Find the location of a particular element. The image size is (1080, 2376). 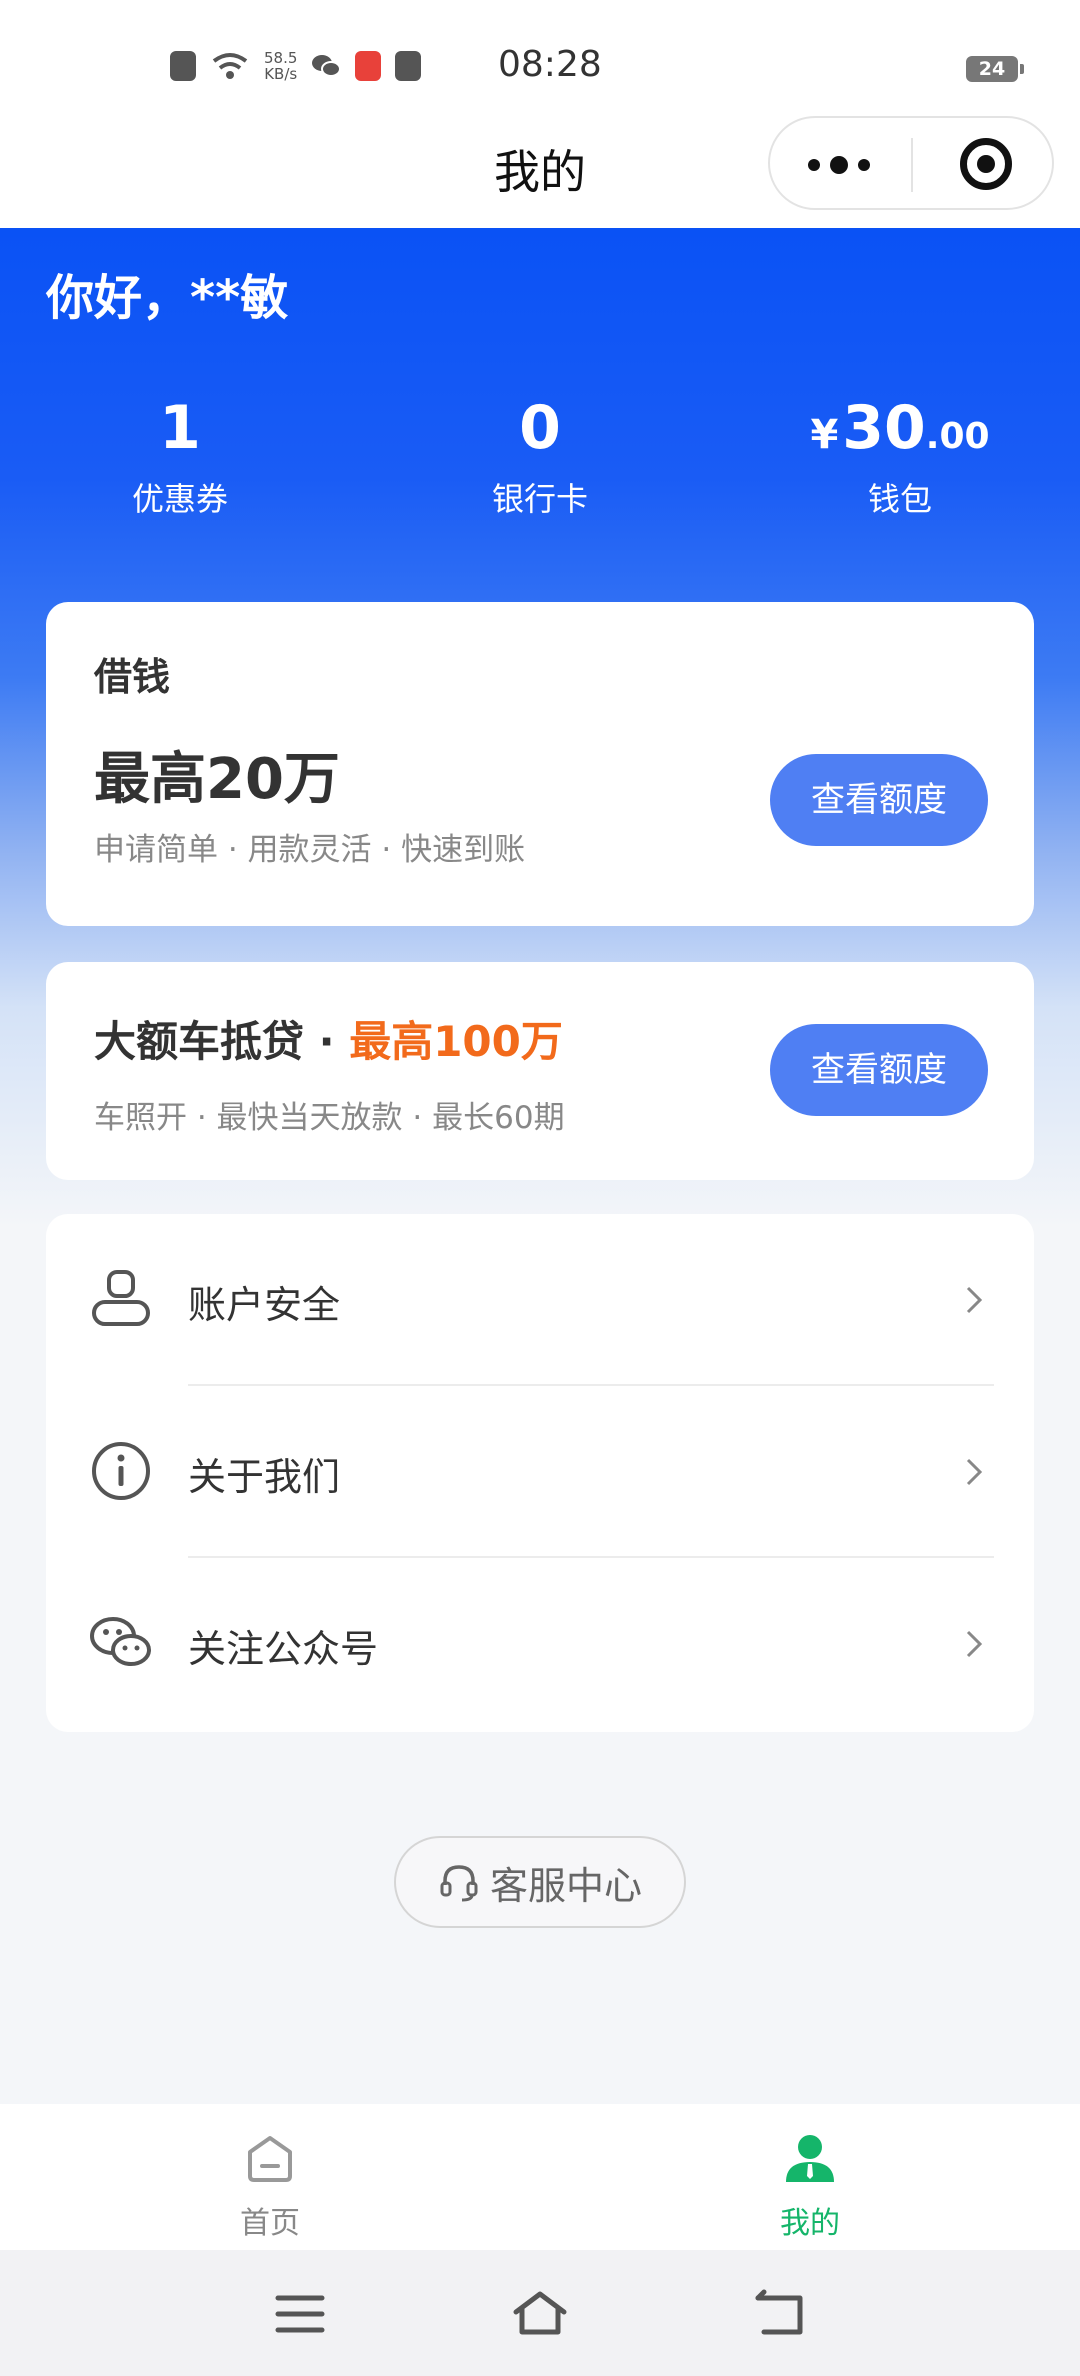

loan-check-quota-button: 查看额度 is located at coordinates (879, 800).